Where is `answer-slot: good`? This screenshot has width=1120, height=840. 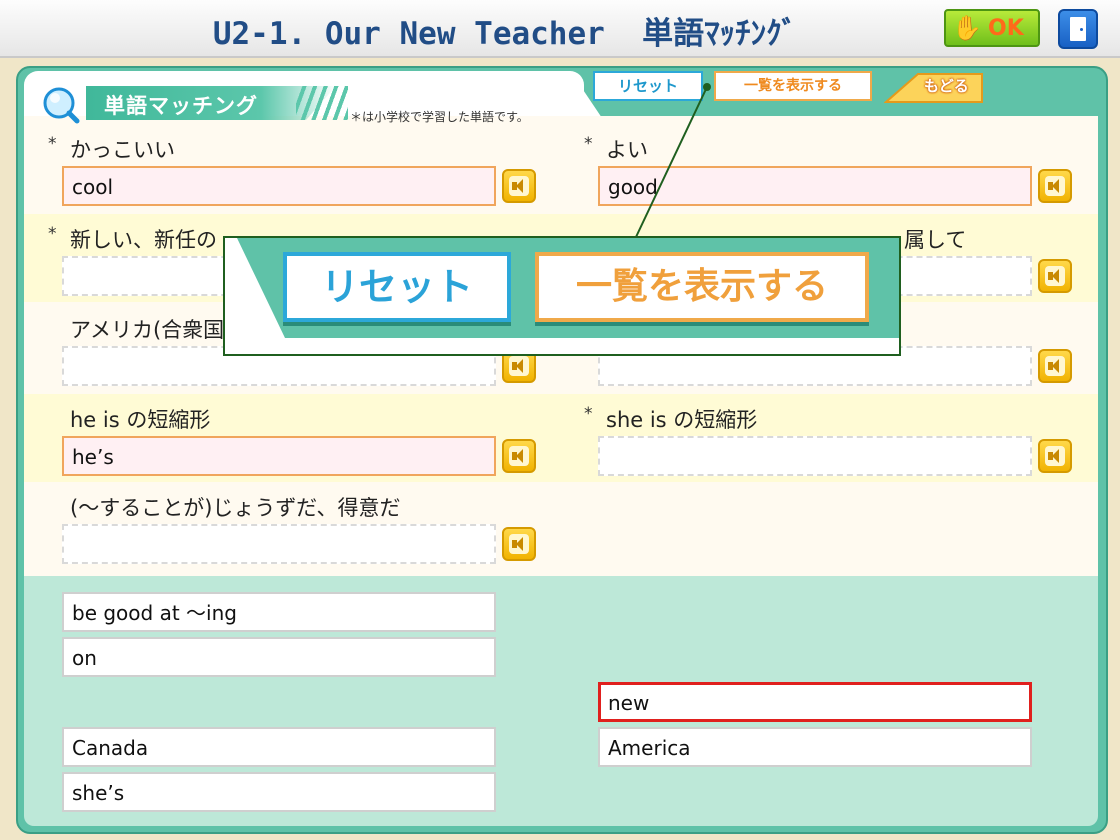
answer-slot: good is located at coordinates (815, 186).